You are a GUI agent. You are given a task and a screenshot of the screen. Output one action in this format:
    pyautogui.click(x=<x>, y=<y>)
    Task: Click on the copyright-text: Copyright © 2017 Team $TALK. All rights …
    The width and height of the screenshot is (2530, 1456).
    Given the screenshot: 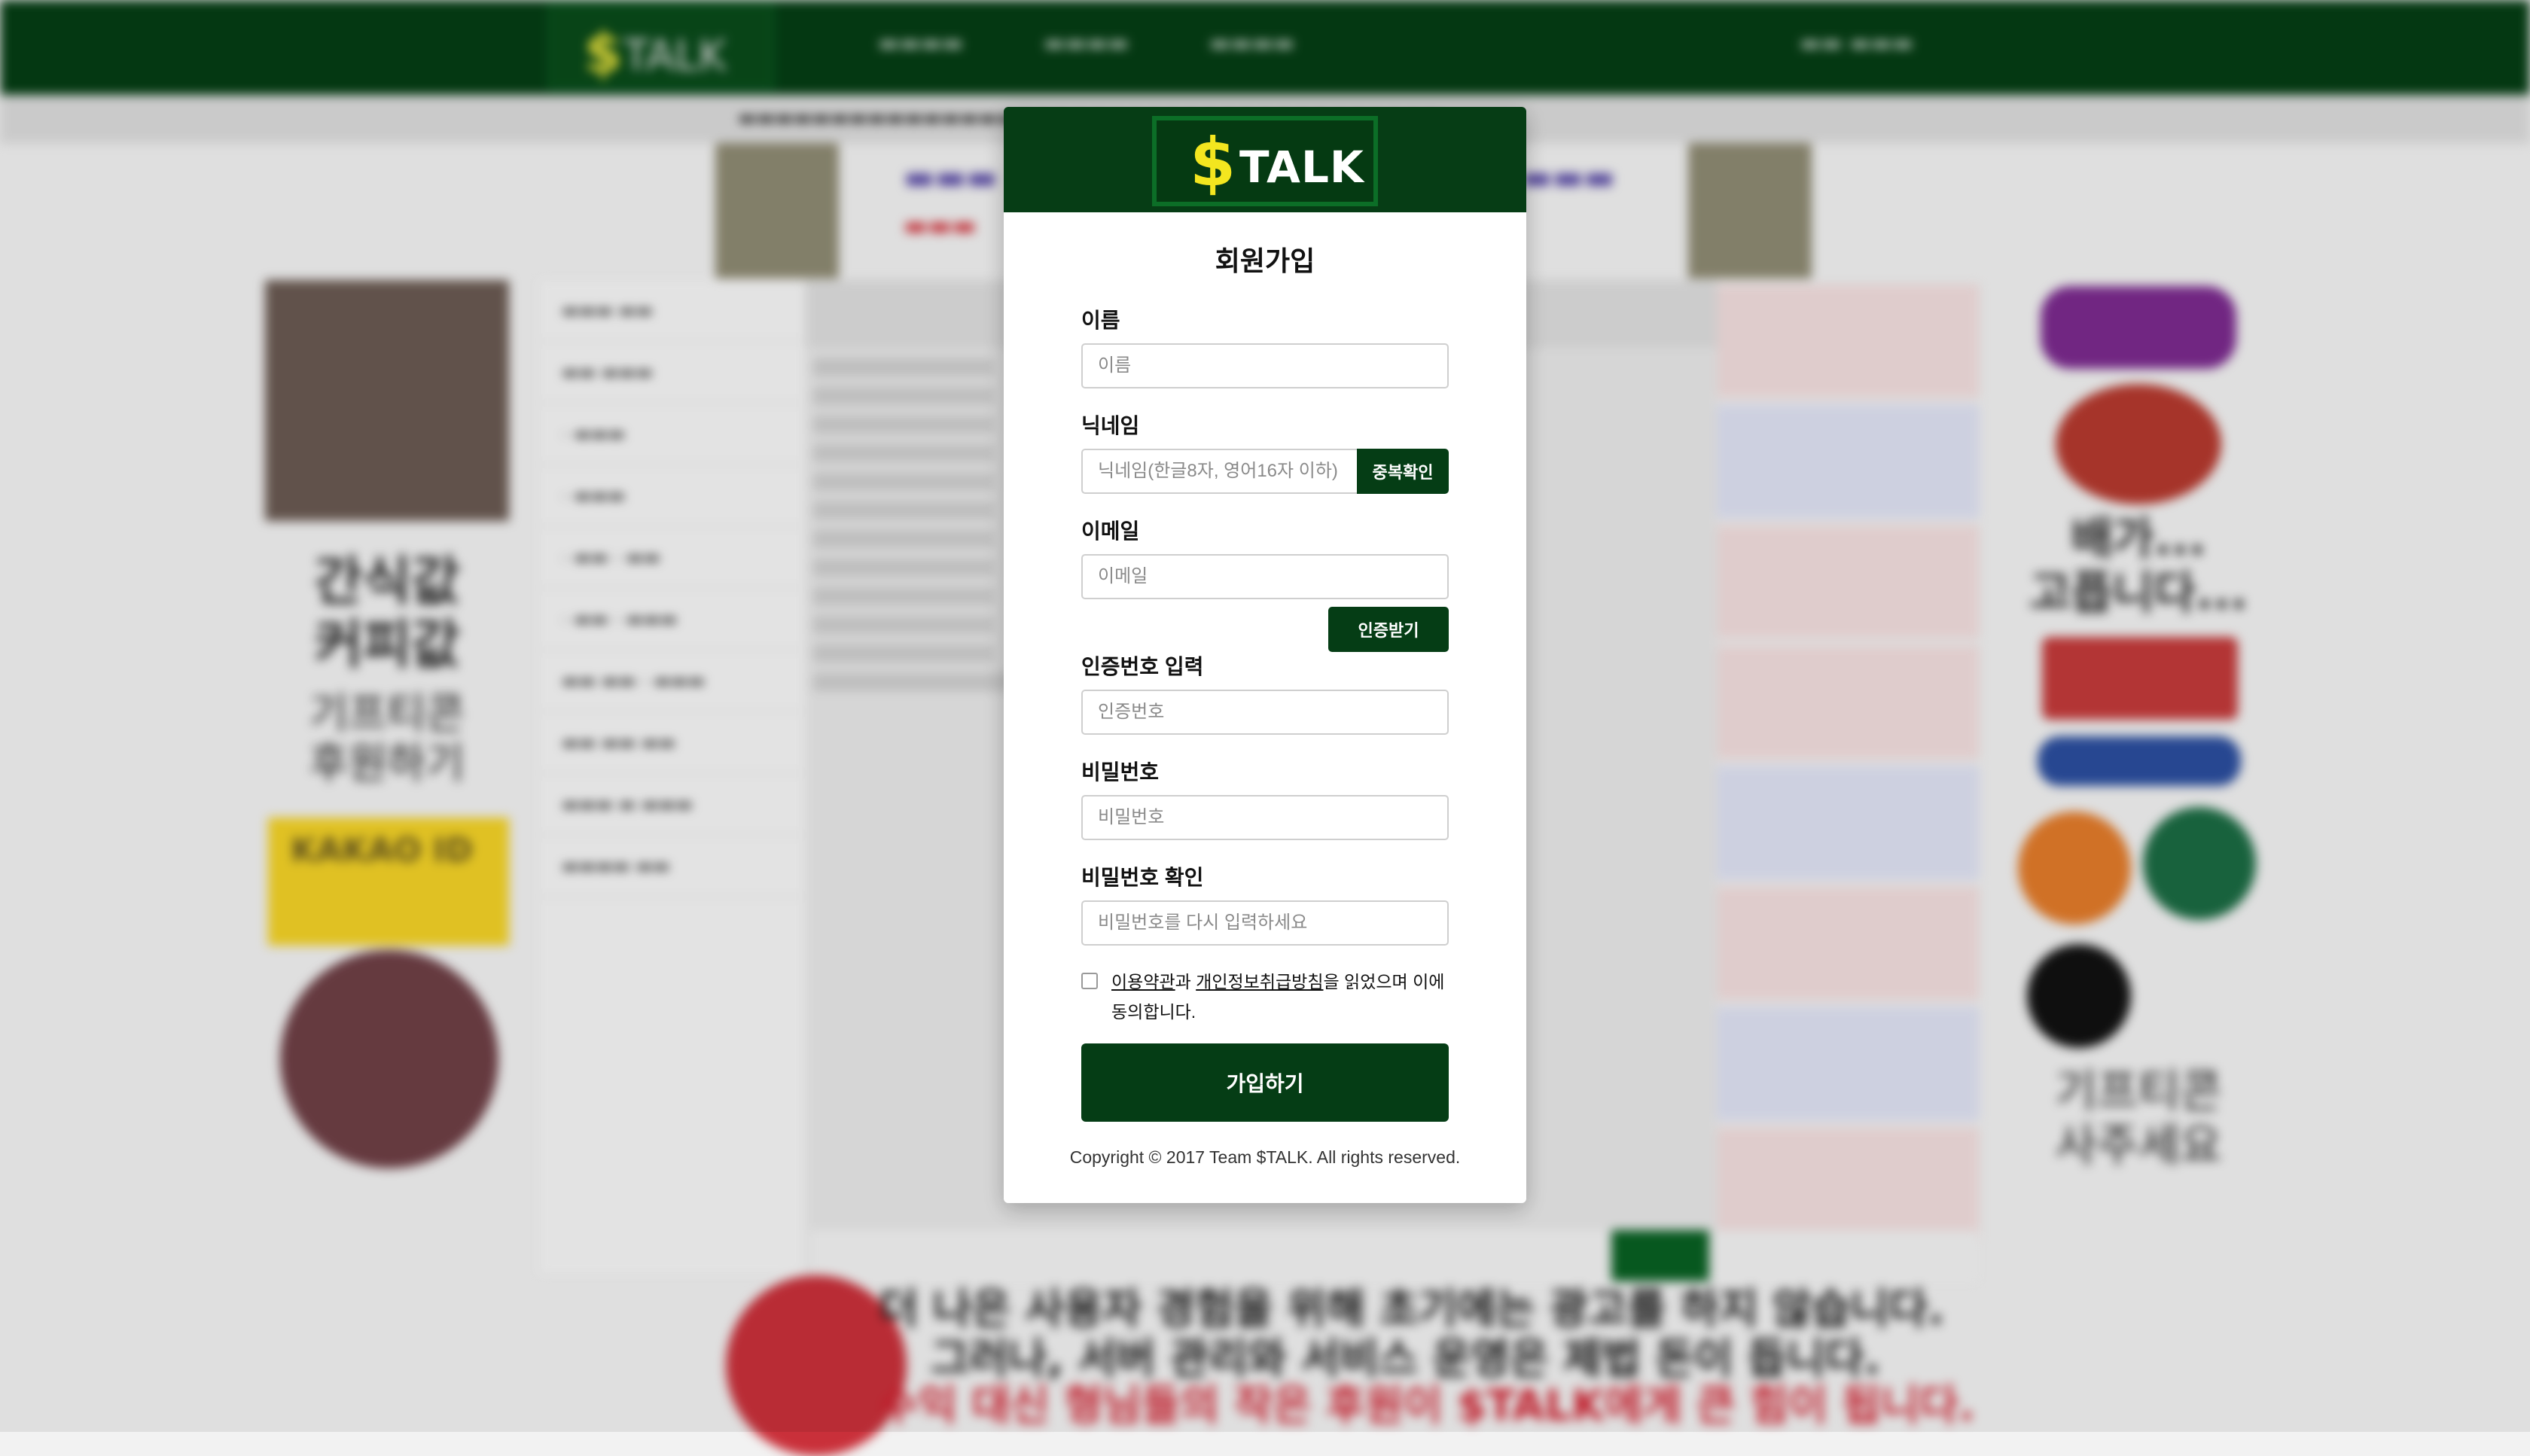 What is the action you would take?
    pyautogui.click(x=1265, y=1157)
    